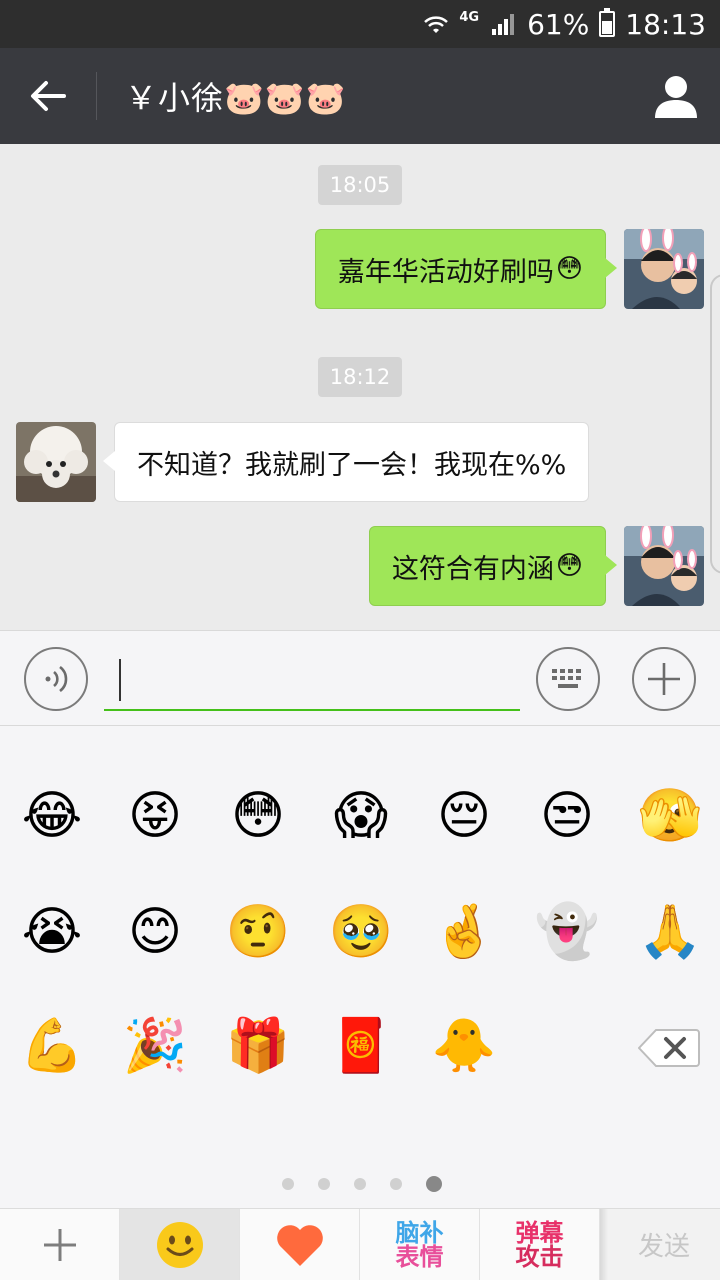 The image size is (720, 1280). I want to click on emoji-key: 😒, so click(567, 816).